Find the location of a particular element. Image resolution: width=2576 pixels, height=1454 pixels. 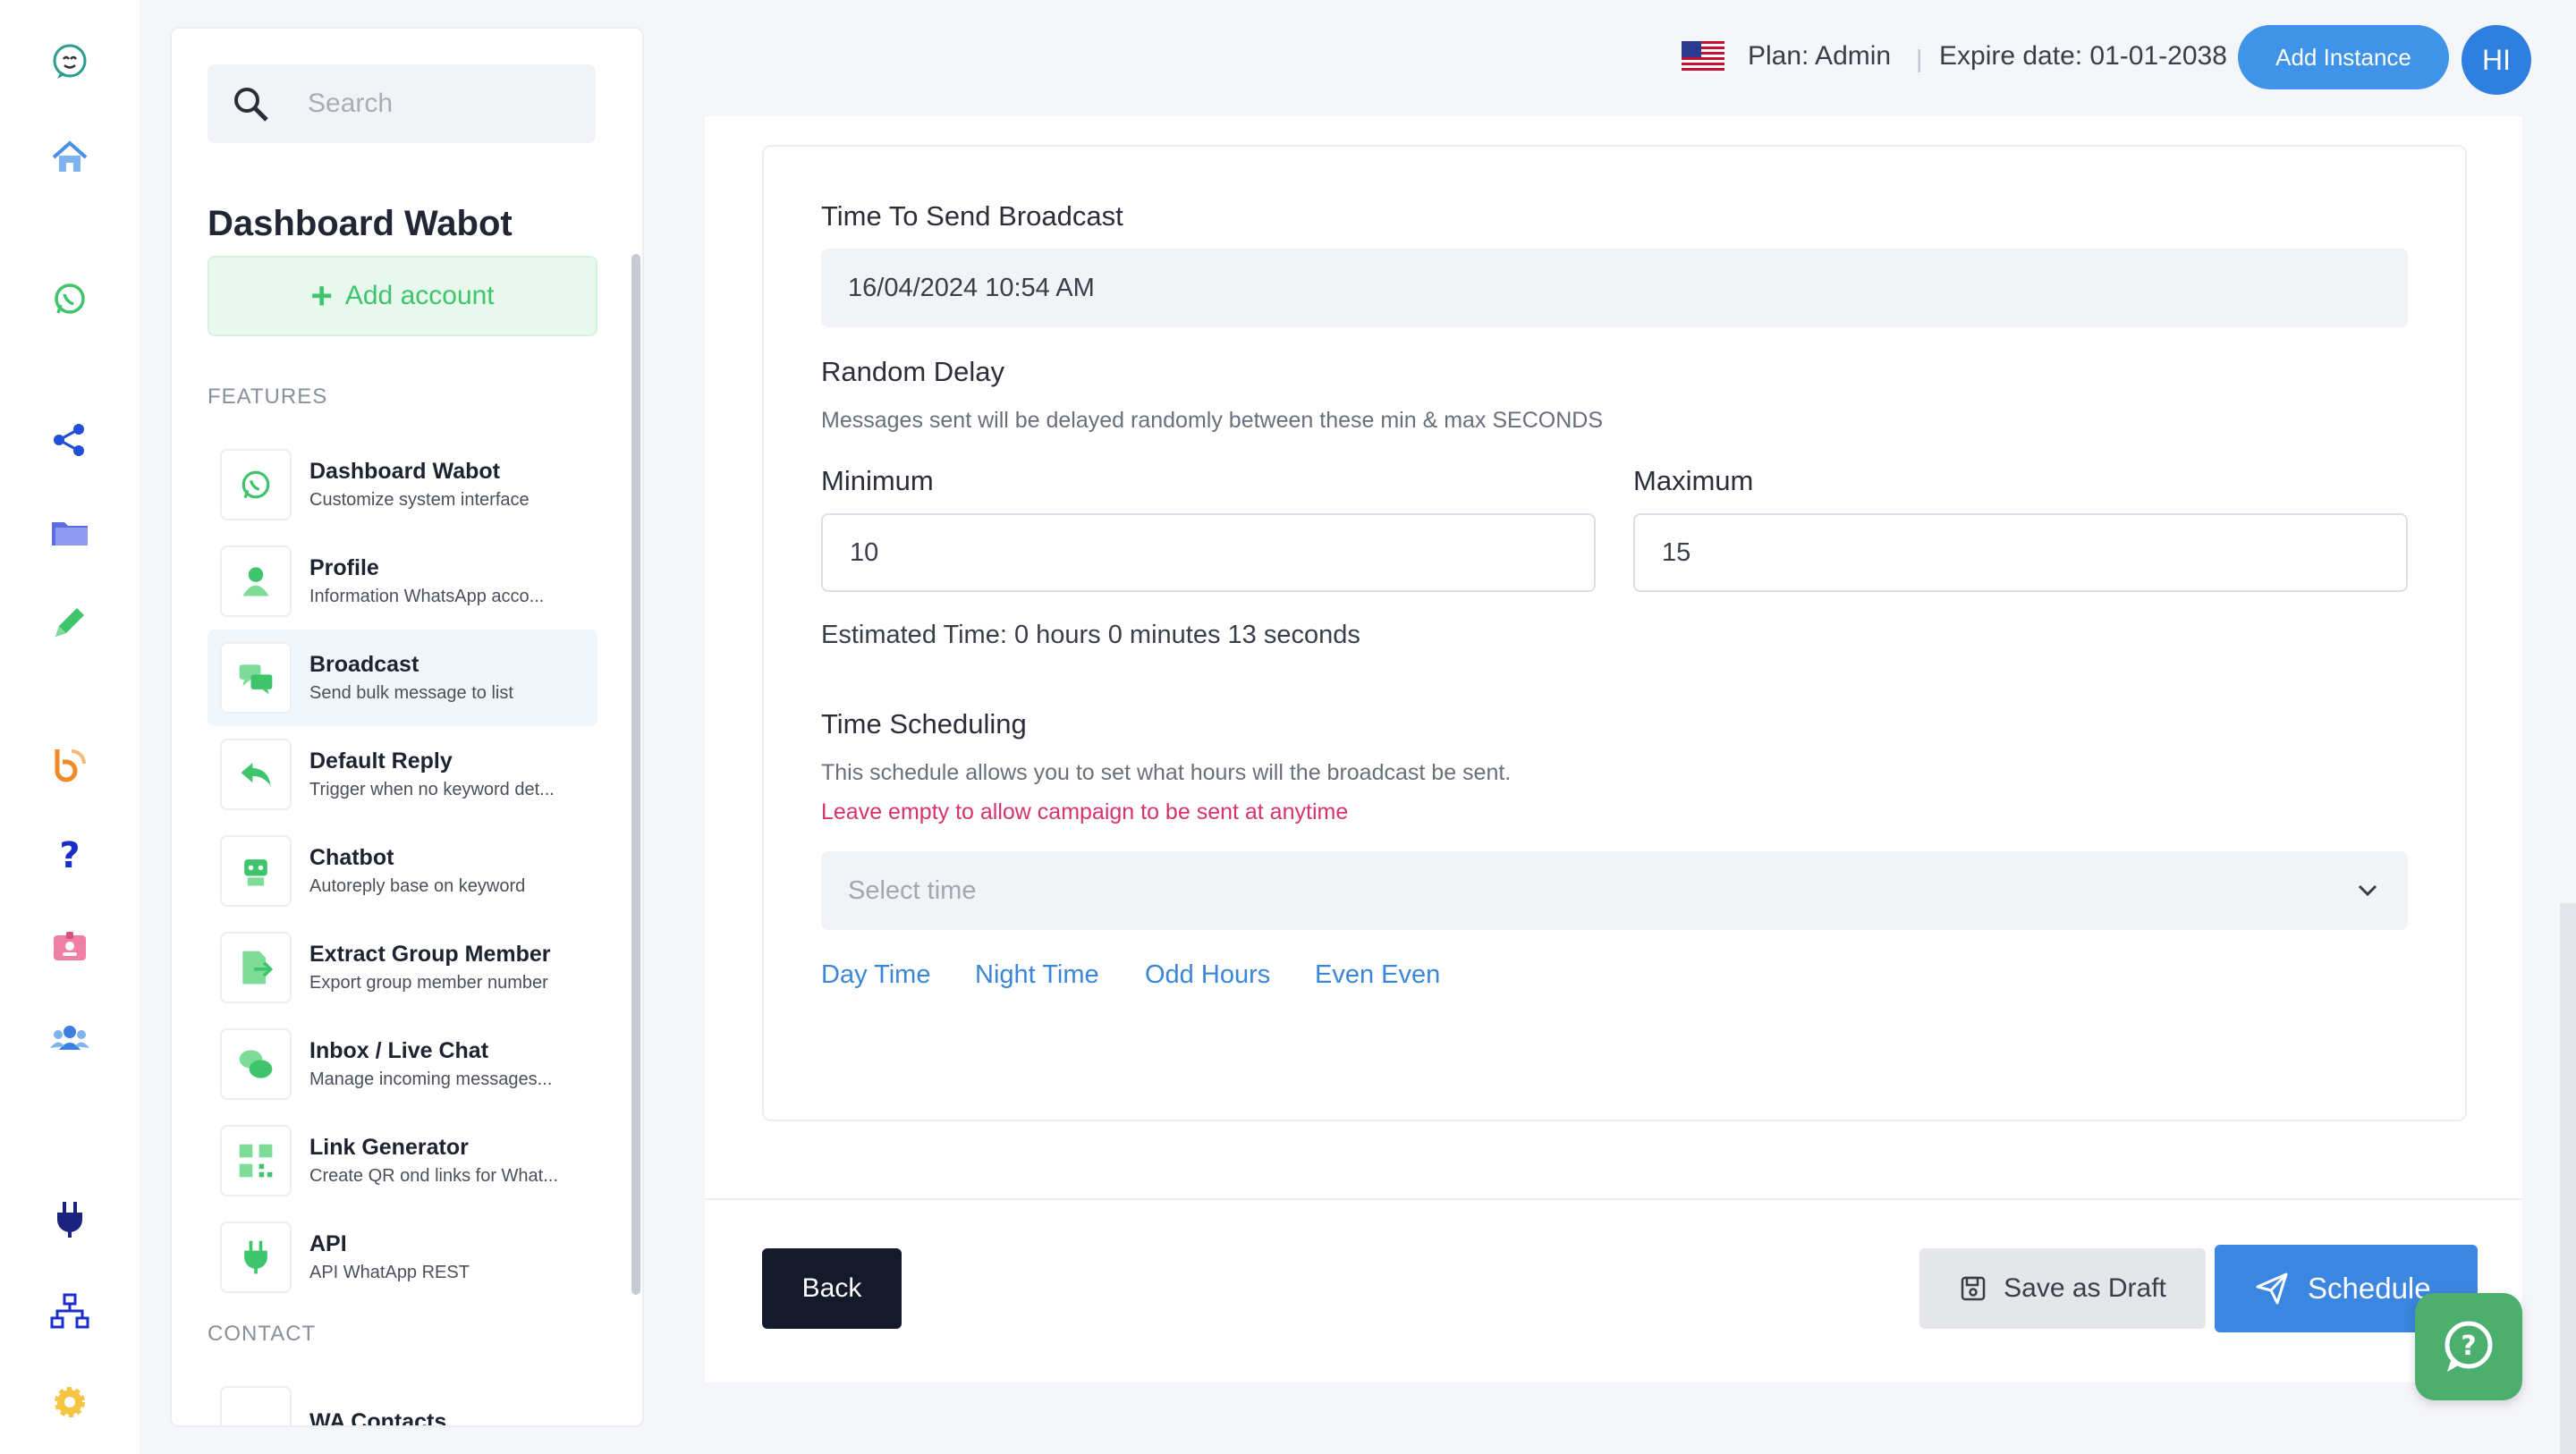

sidebar-item-title: Inbox / Live Chat is located at coordinates (399, 1050).